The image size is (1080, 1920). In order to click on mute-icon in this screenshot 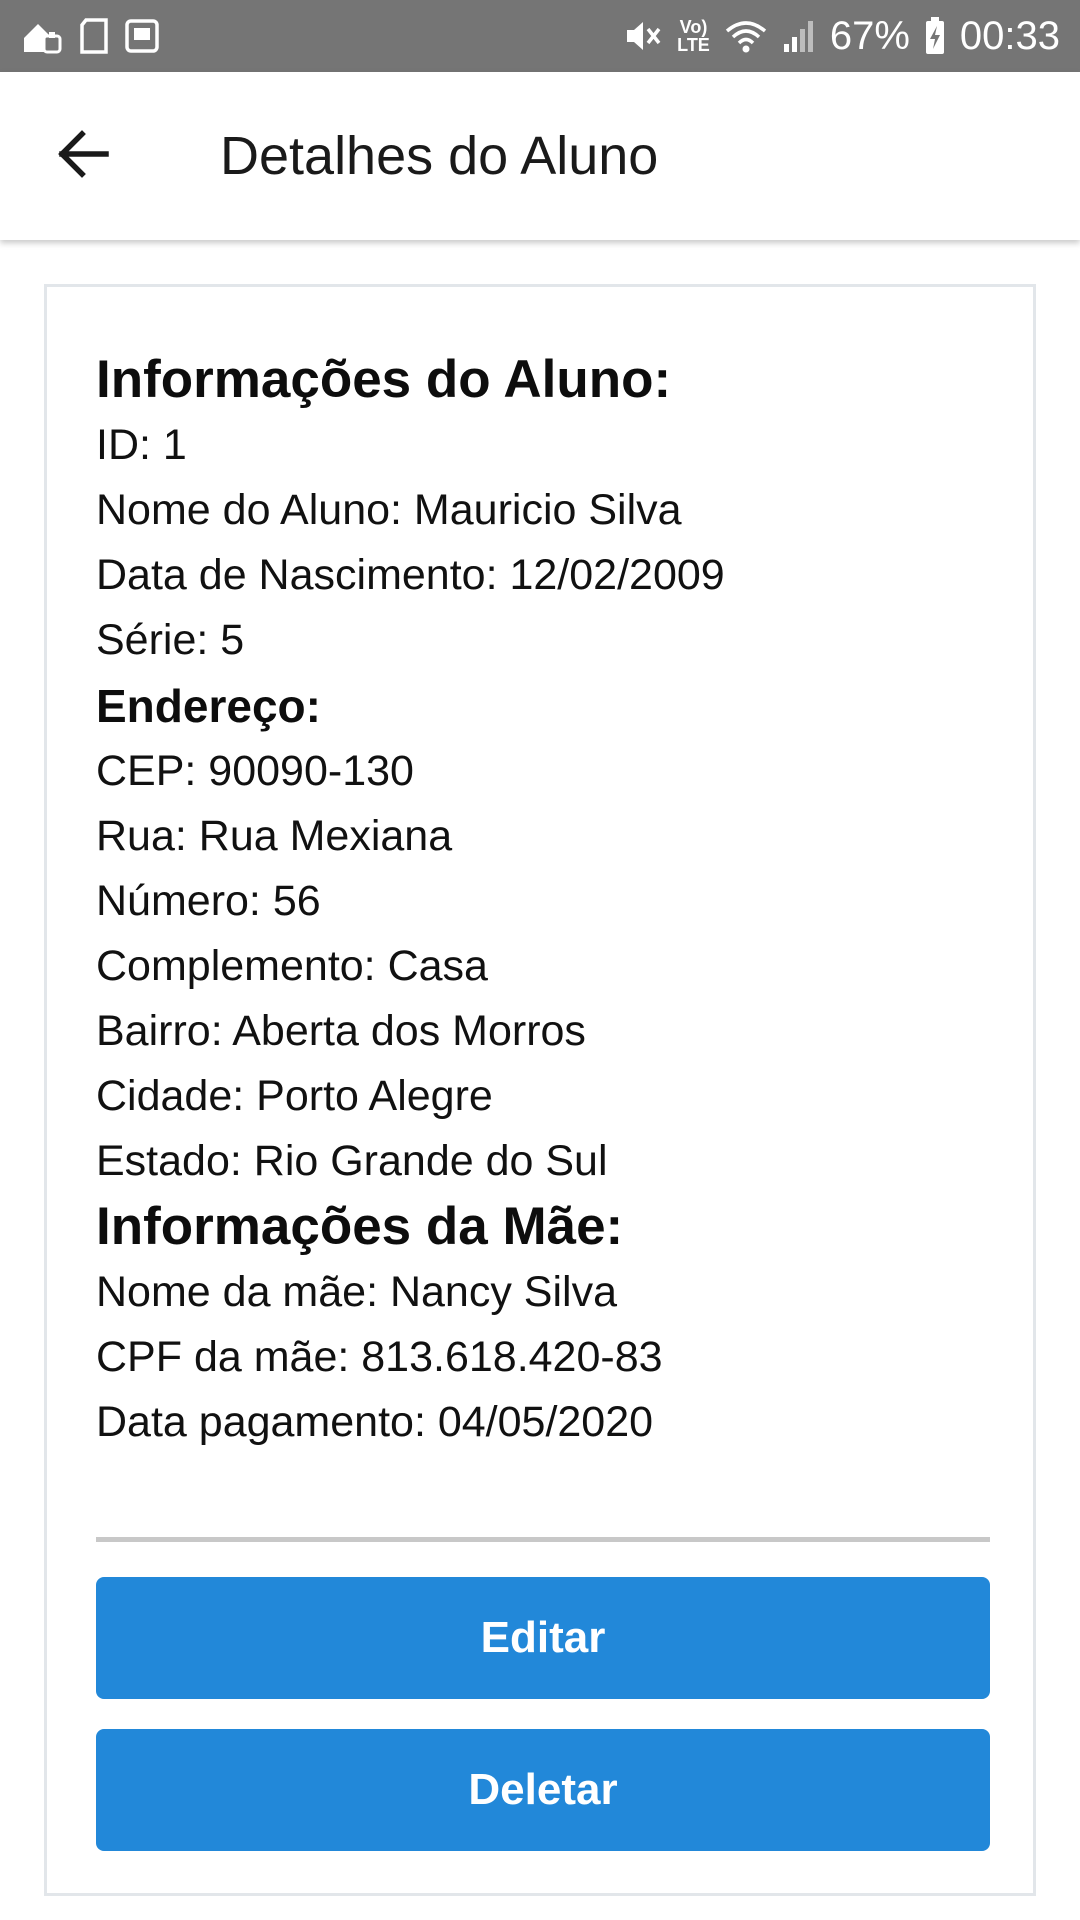, I will do `click(643, 36)`.